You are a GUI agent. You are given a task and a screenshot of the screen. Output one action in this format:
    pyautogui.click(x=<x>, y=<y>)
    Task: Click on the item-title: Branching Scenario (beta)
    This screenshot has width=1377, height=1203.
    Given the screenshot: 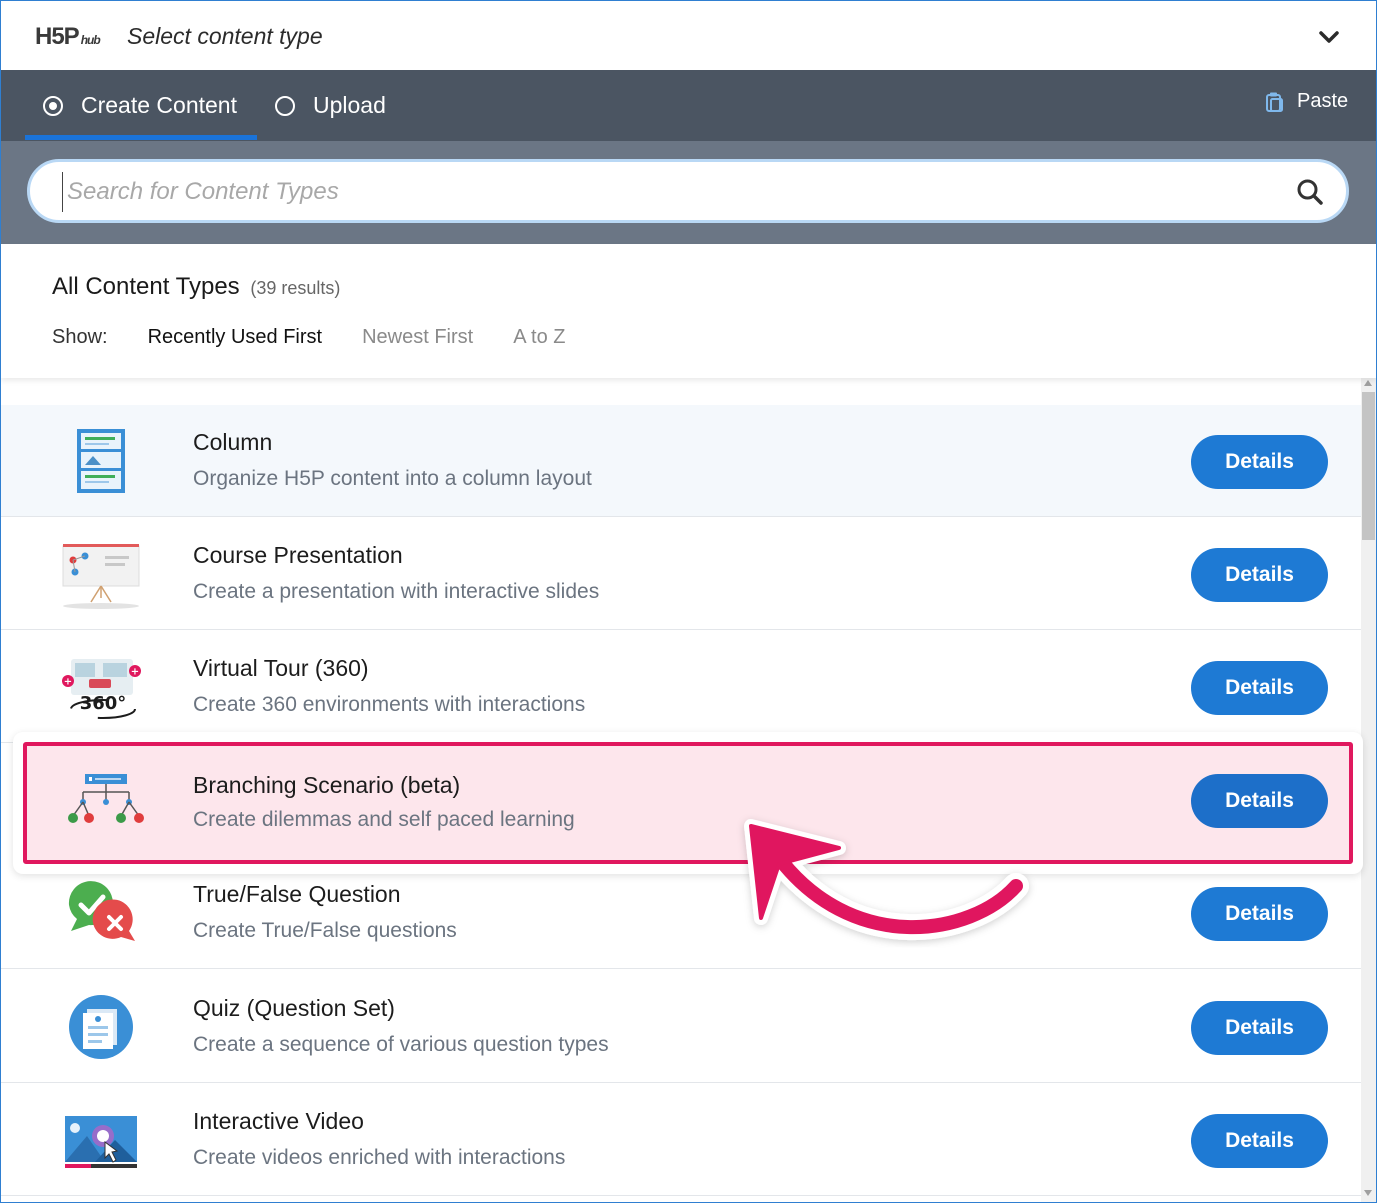 What is the action you would take?
    pyautogui.click(x=327, y=785)
    